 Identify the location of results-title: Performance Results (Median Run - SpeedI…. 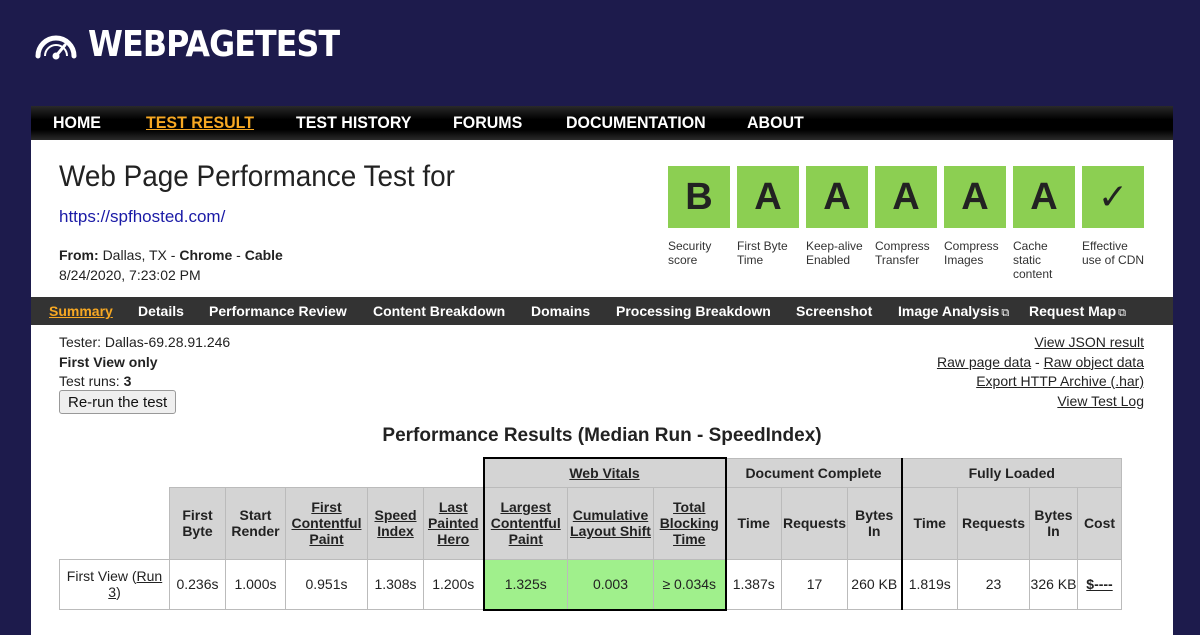
(602, 435).